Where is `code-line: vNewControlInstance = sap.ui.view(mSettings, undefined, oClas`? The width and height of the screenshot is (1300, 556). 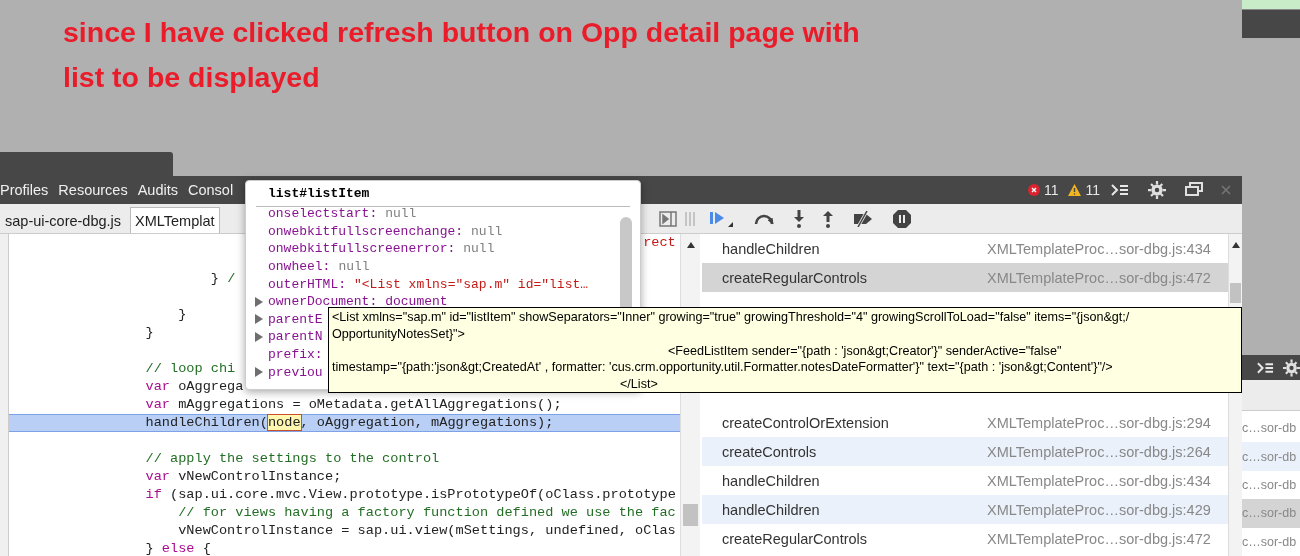
code-line: vNewControlInstance = sap.ui.view(mSettings, undefined, oClas is located at coordinates (427, 530).